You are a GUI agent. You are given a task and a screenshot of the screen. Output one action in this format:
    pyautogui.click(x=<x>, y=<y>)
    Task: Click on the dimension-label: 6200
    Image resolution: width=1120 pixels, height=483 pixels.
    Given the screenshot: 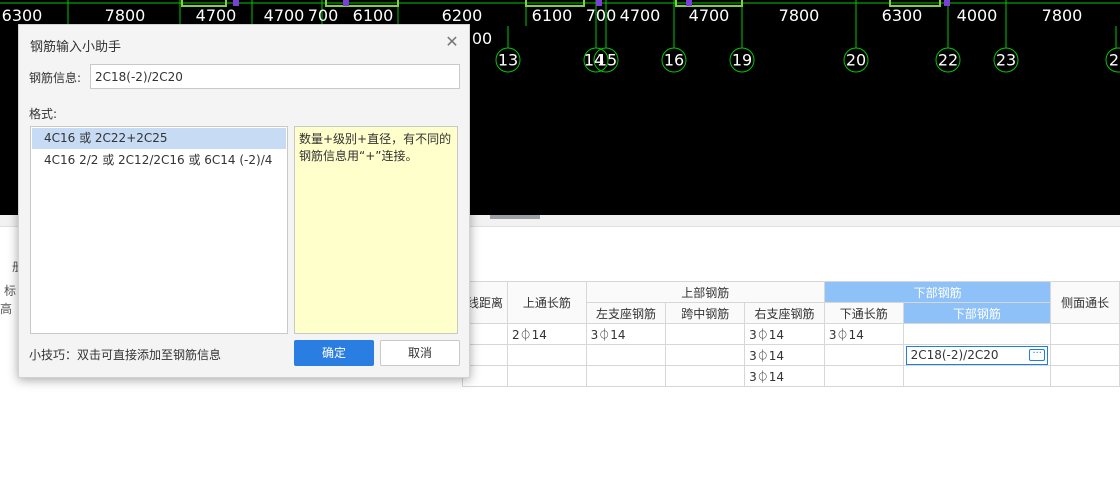 What is the action you would take?
    pyautogui.click(x=462, y=15)
    